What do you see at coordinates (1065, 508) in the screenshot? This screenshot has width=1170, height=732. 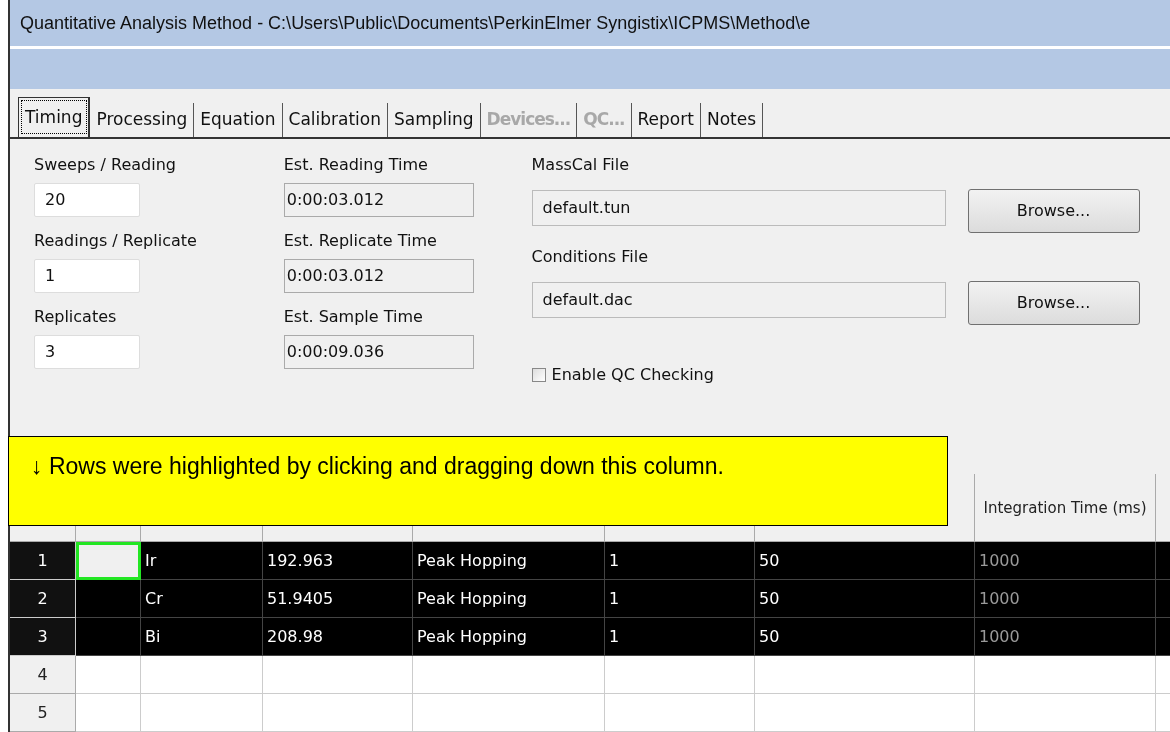 I see `column-header: Integration Time (ms)` at bounding box center [1065, 508].